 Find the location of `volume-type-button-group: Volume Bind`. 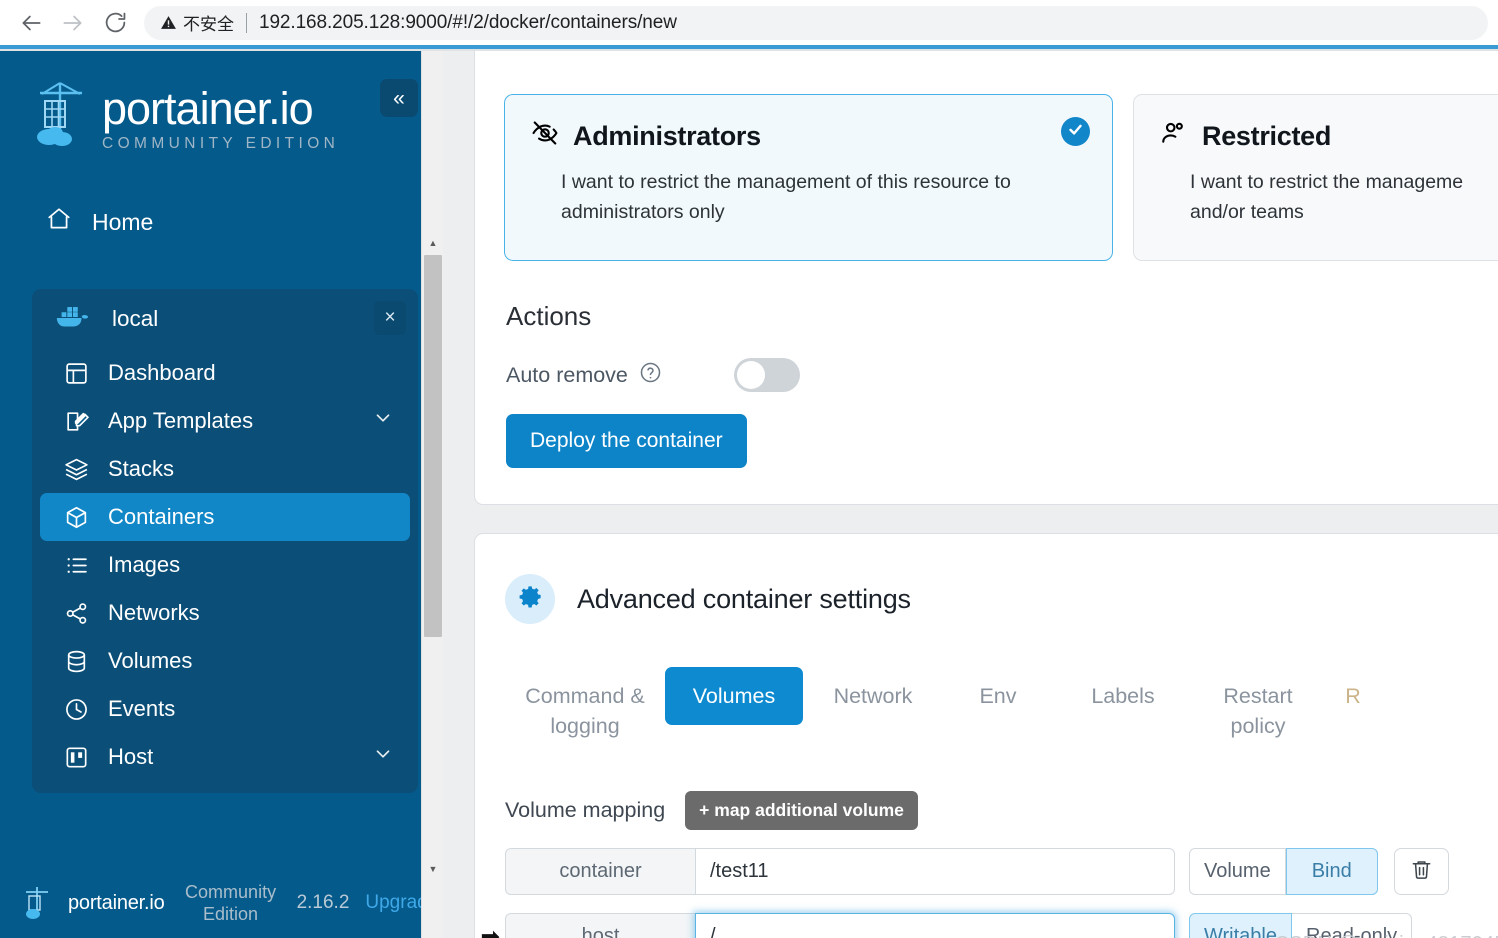

volume-type-button-group: Volume Bind is located at coordinates (1283, 871).